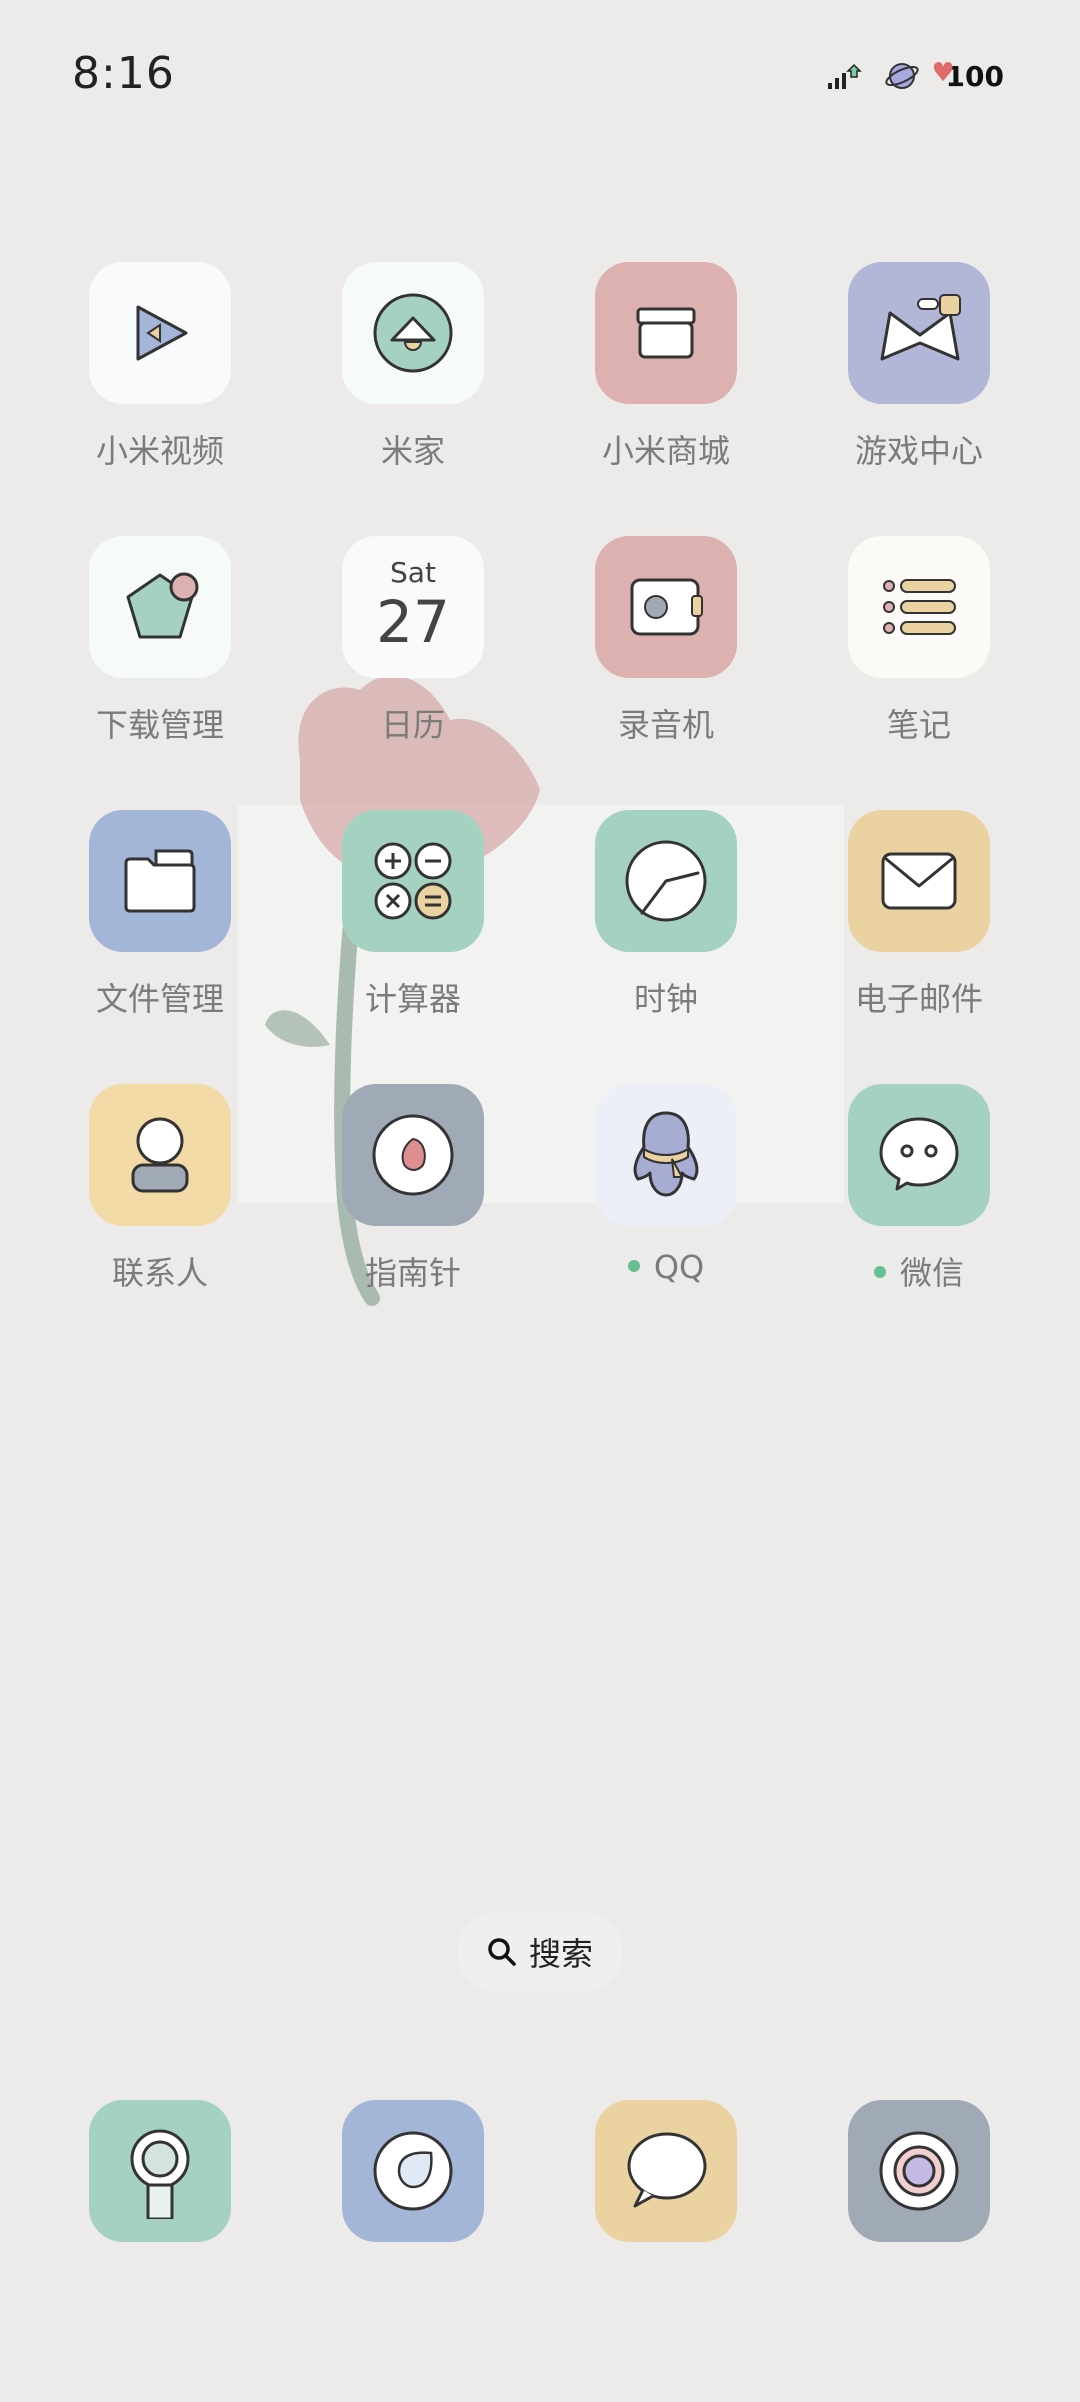 The image size is (1080, 2402). I want to click on calendar-icon: Sat 27, so click(413, 607).